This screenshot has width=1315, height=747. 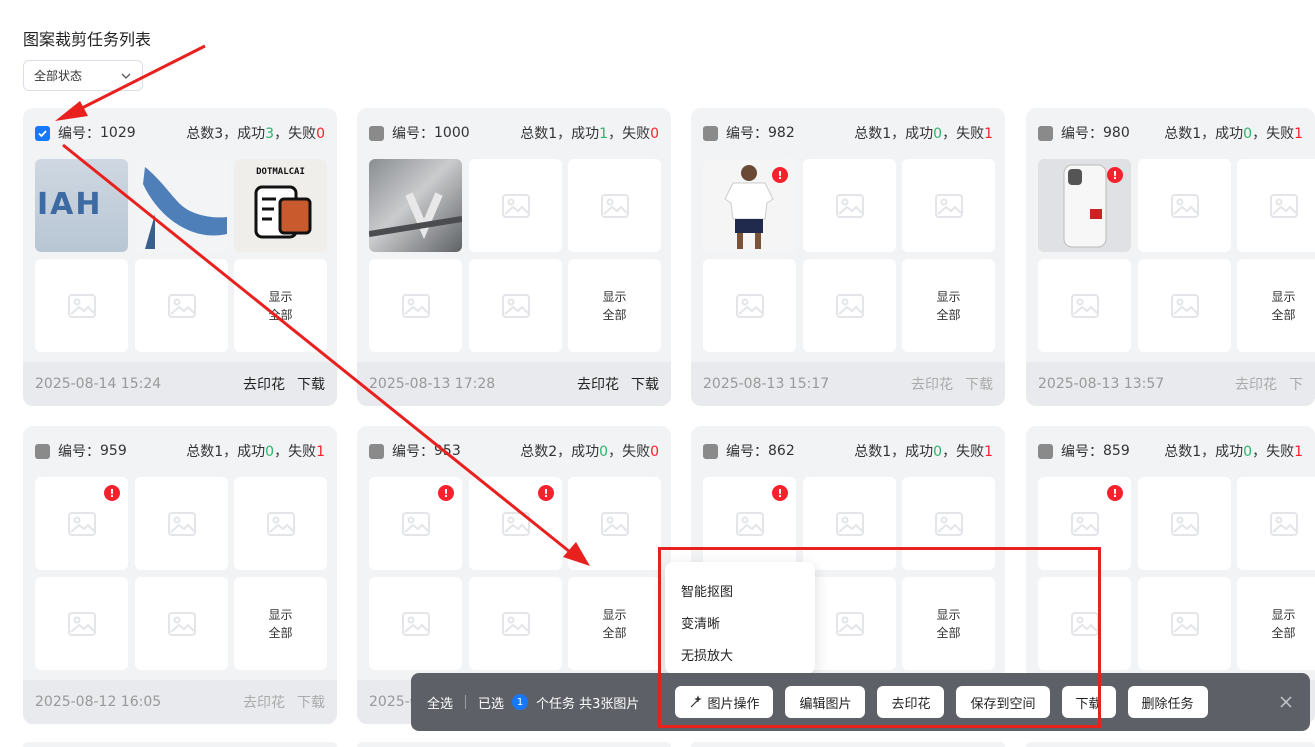 What do you see at coordinates (514, 384) in the screenshot?
I see `card-footer: 2025-08-13 17:28 去印花 下载` at bounding box center [514, 384].